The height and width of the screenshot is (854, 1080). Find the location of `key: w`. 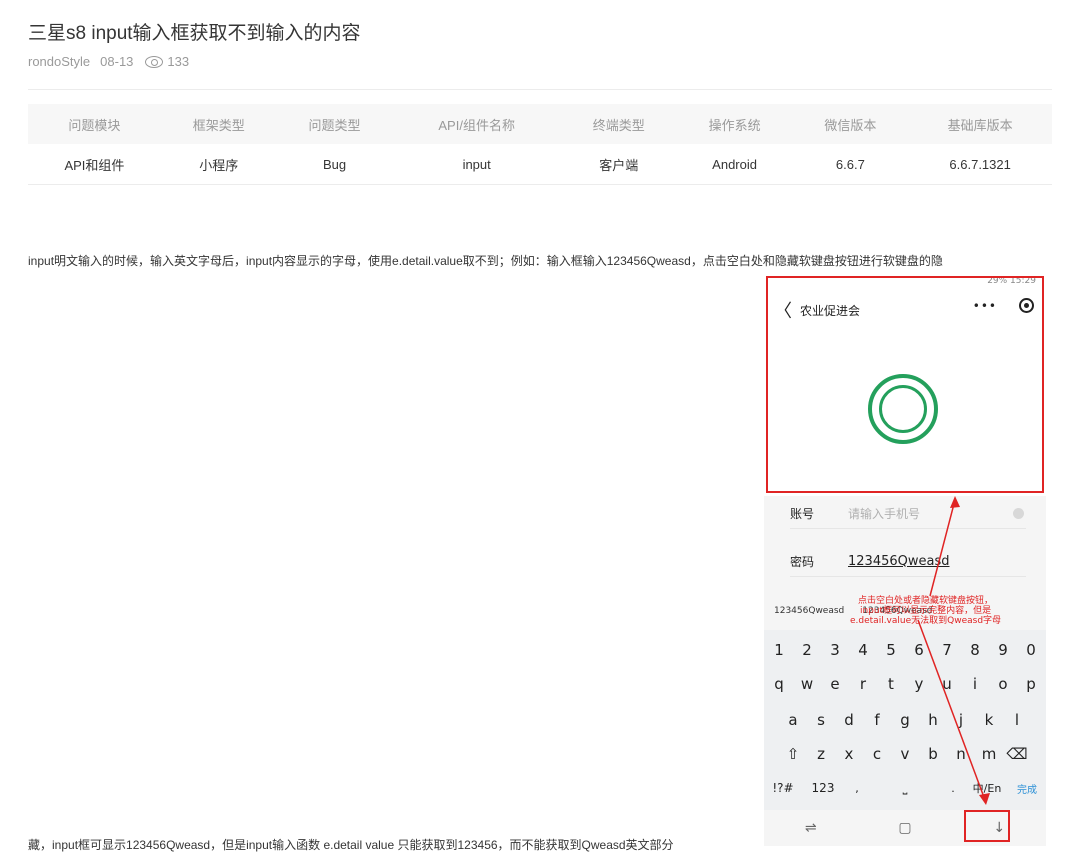

key: w is located at coordinates (807, 684).